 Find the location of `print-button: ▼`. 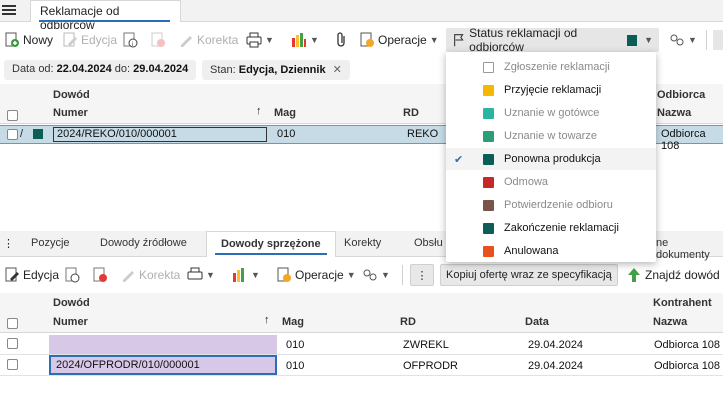

print-button: ▼ is located at coordinates (260, 40).